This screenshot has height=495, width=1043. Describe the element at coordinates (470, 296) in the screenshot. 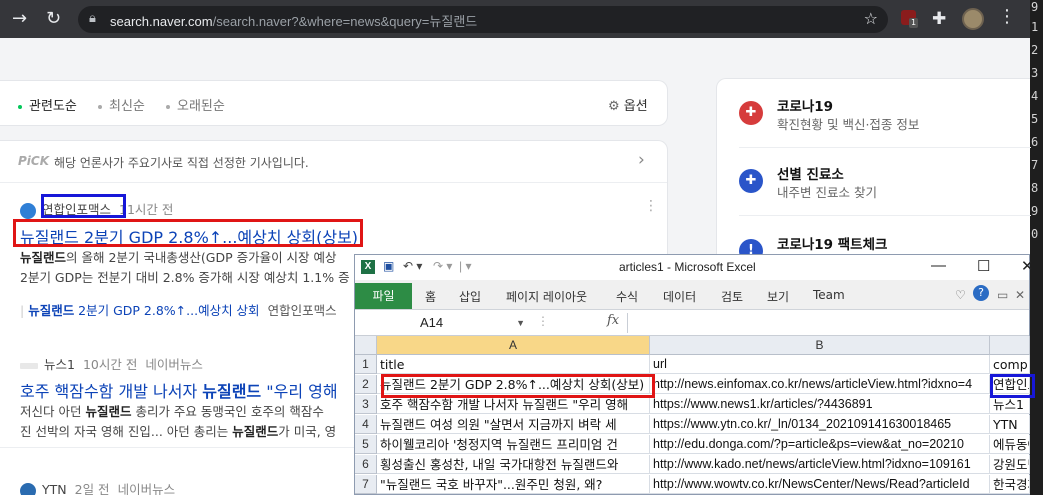

I see `tab-insert: 삽입` at that location.